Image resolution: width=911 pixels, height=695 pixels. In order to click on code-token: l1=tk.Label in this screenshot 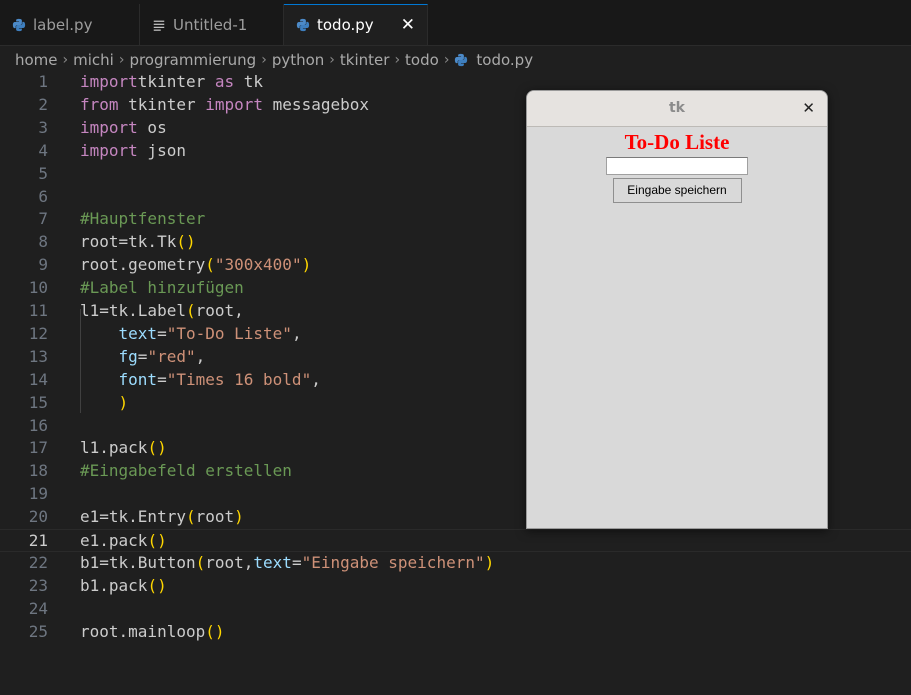, I will do `click(133, 310)`.